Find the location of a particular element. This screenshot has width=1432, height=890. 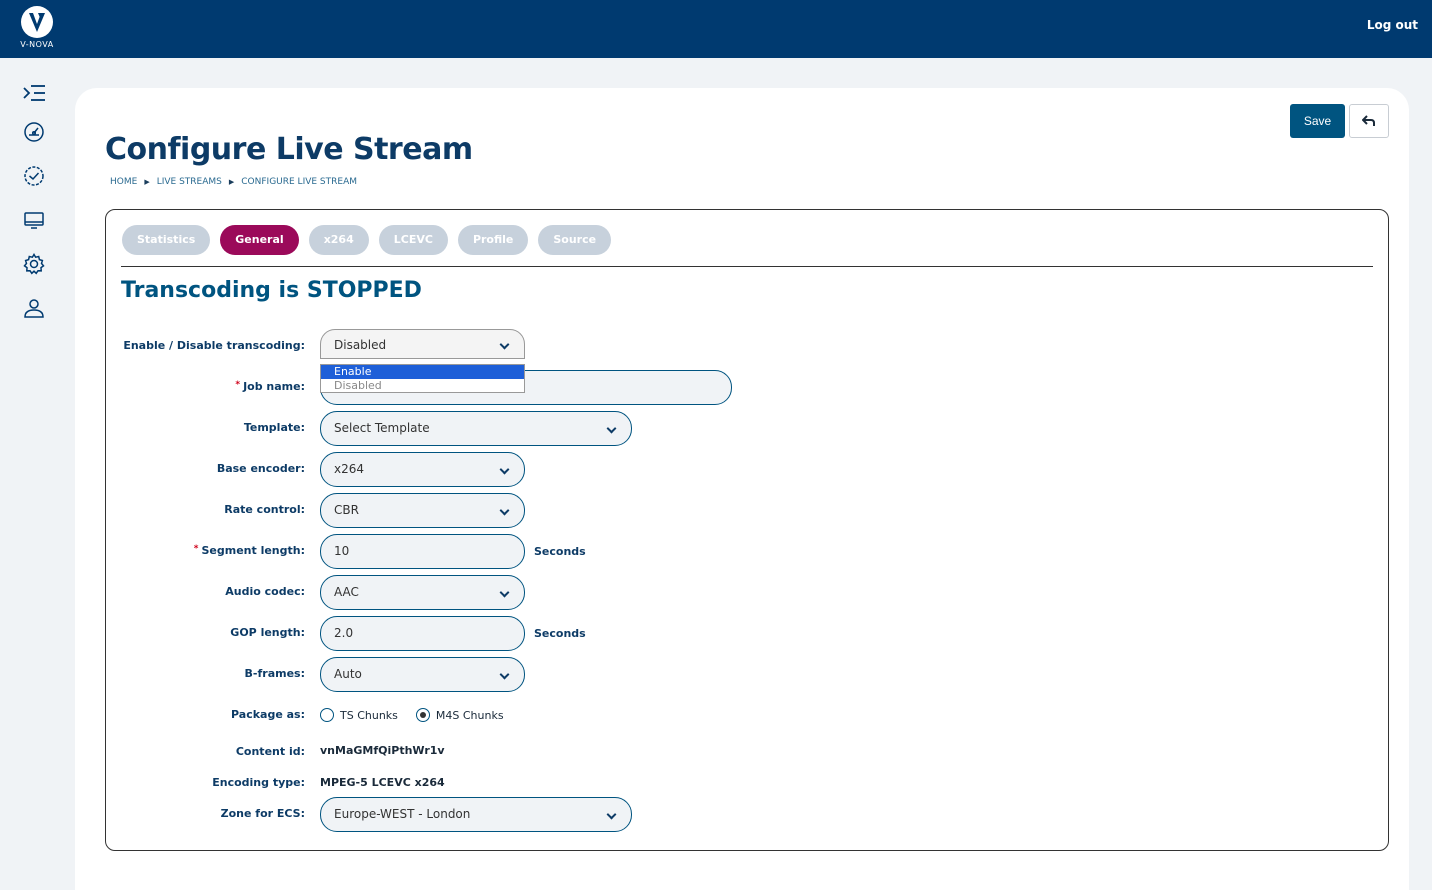

job-name-label: * Job name: is located at coordinates (213, 386).